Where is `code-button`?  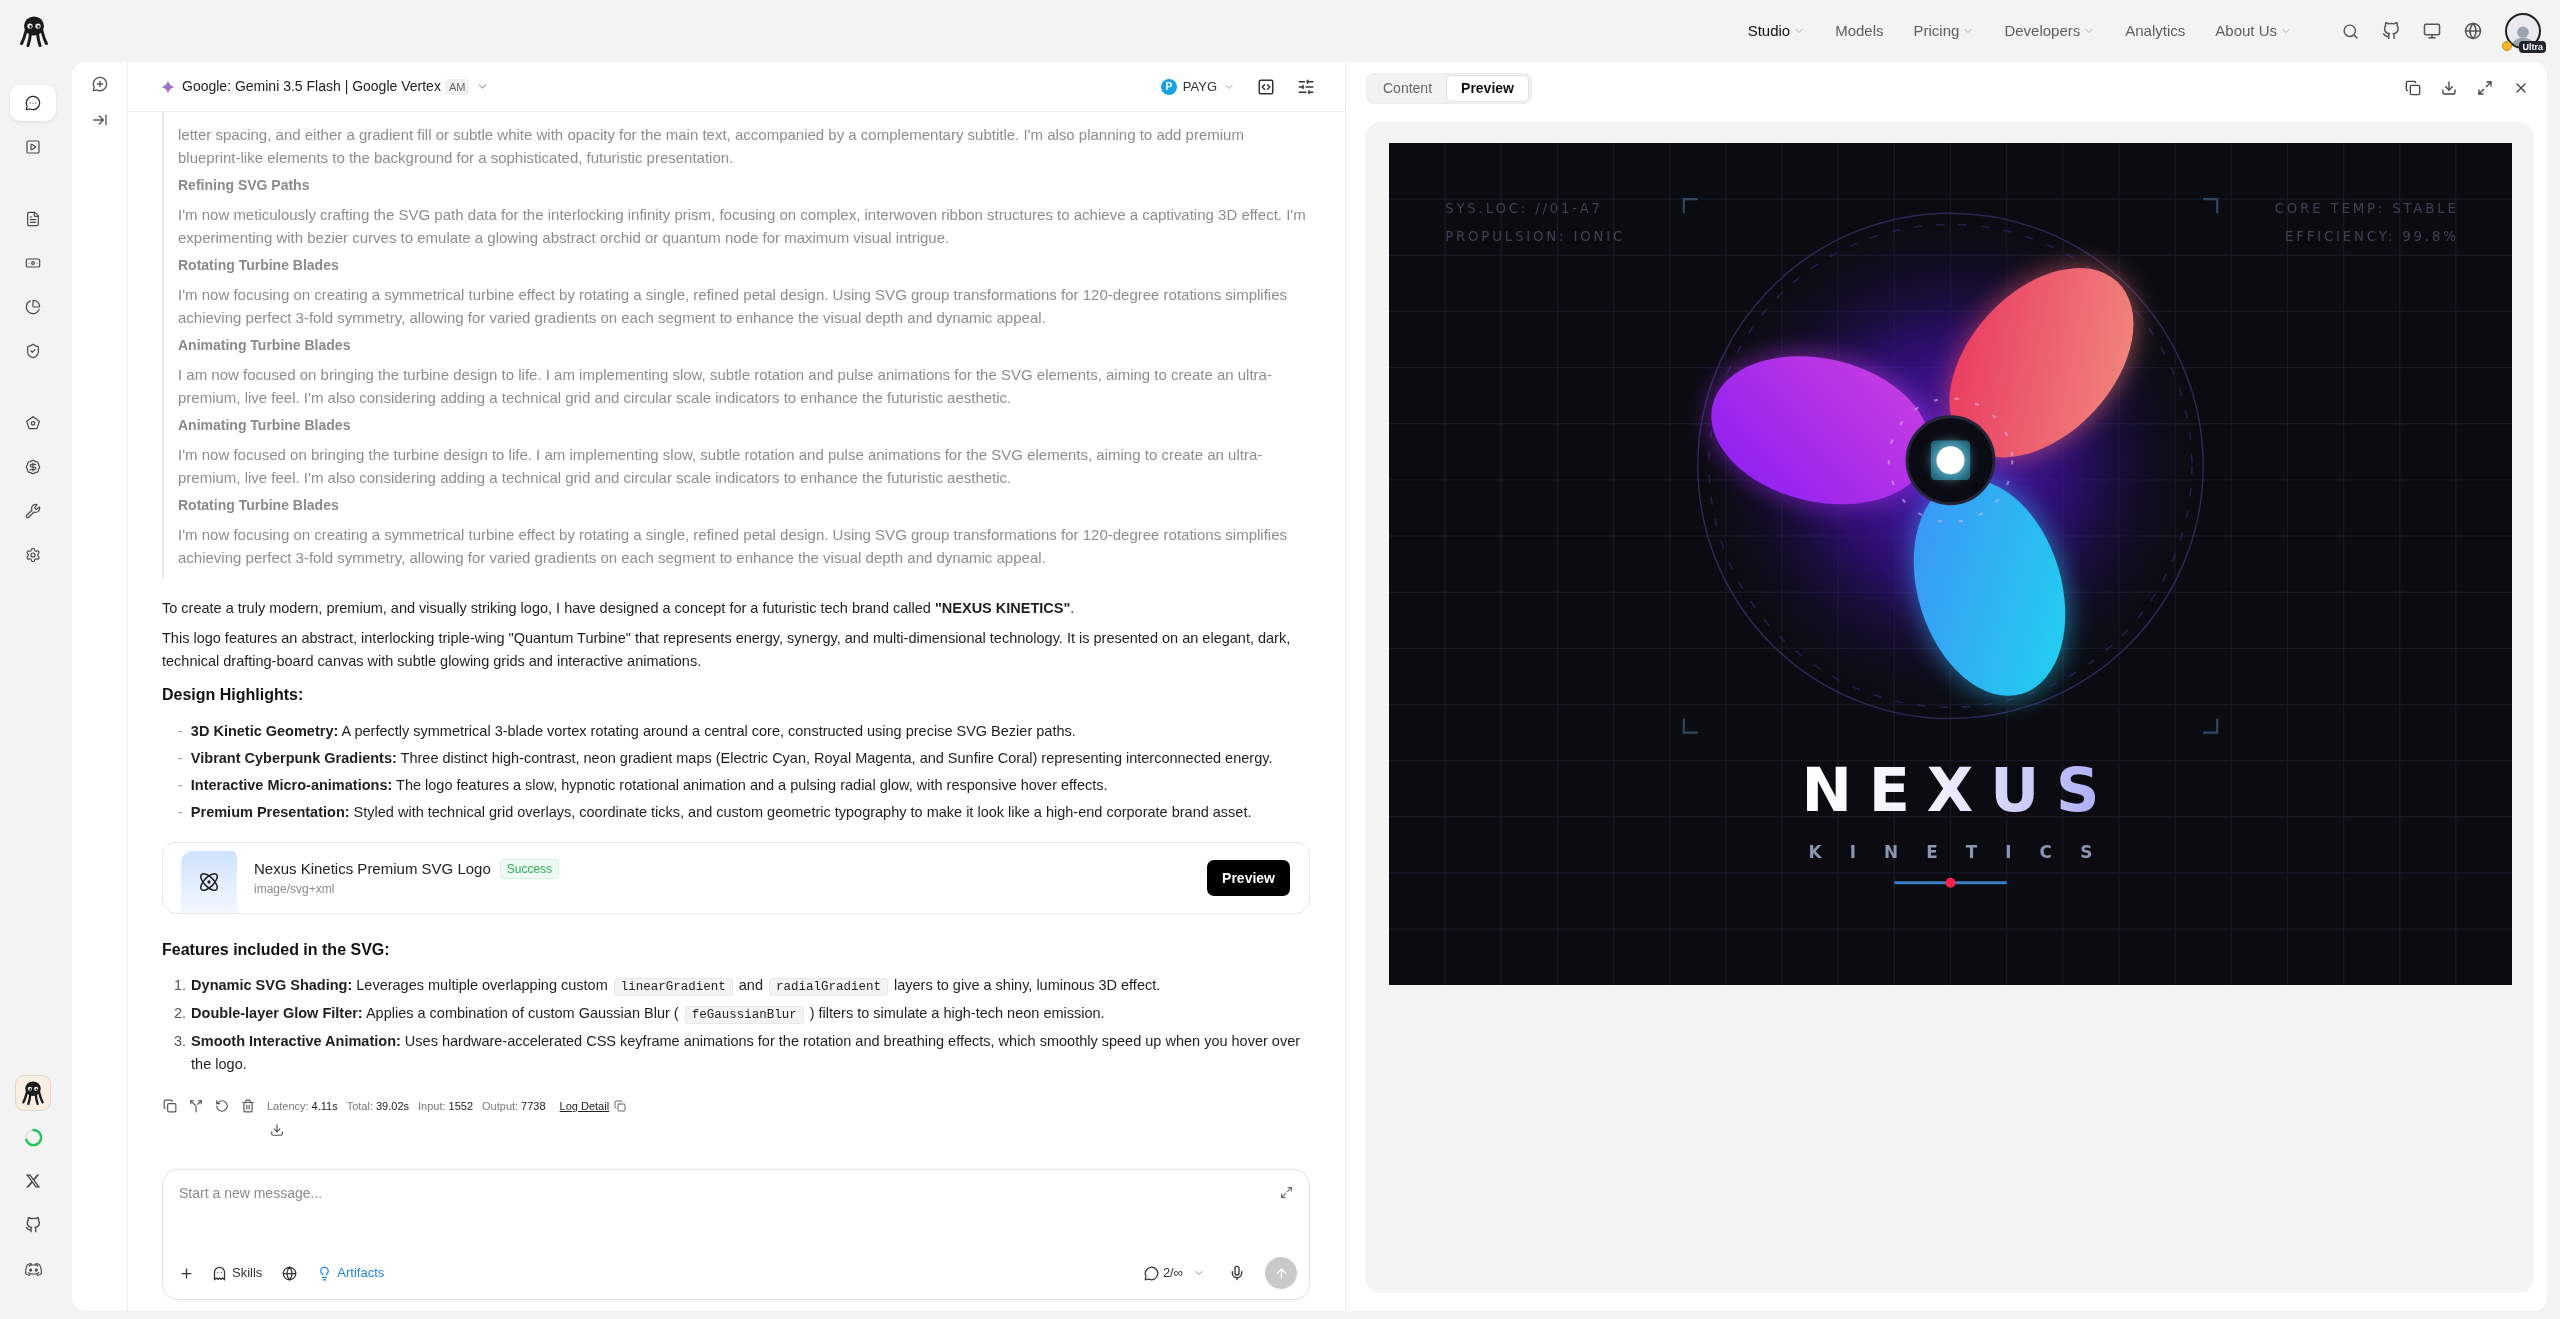
code-button is located at coordinates (1266, 86).